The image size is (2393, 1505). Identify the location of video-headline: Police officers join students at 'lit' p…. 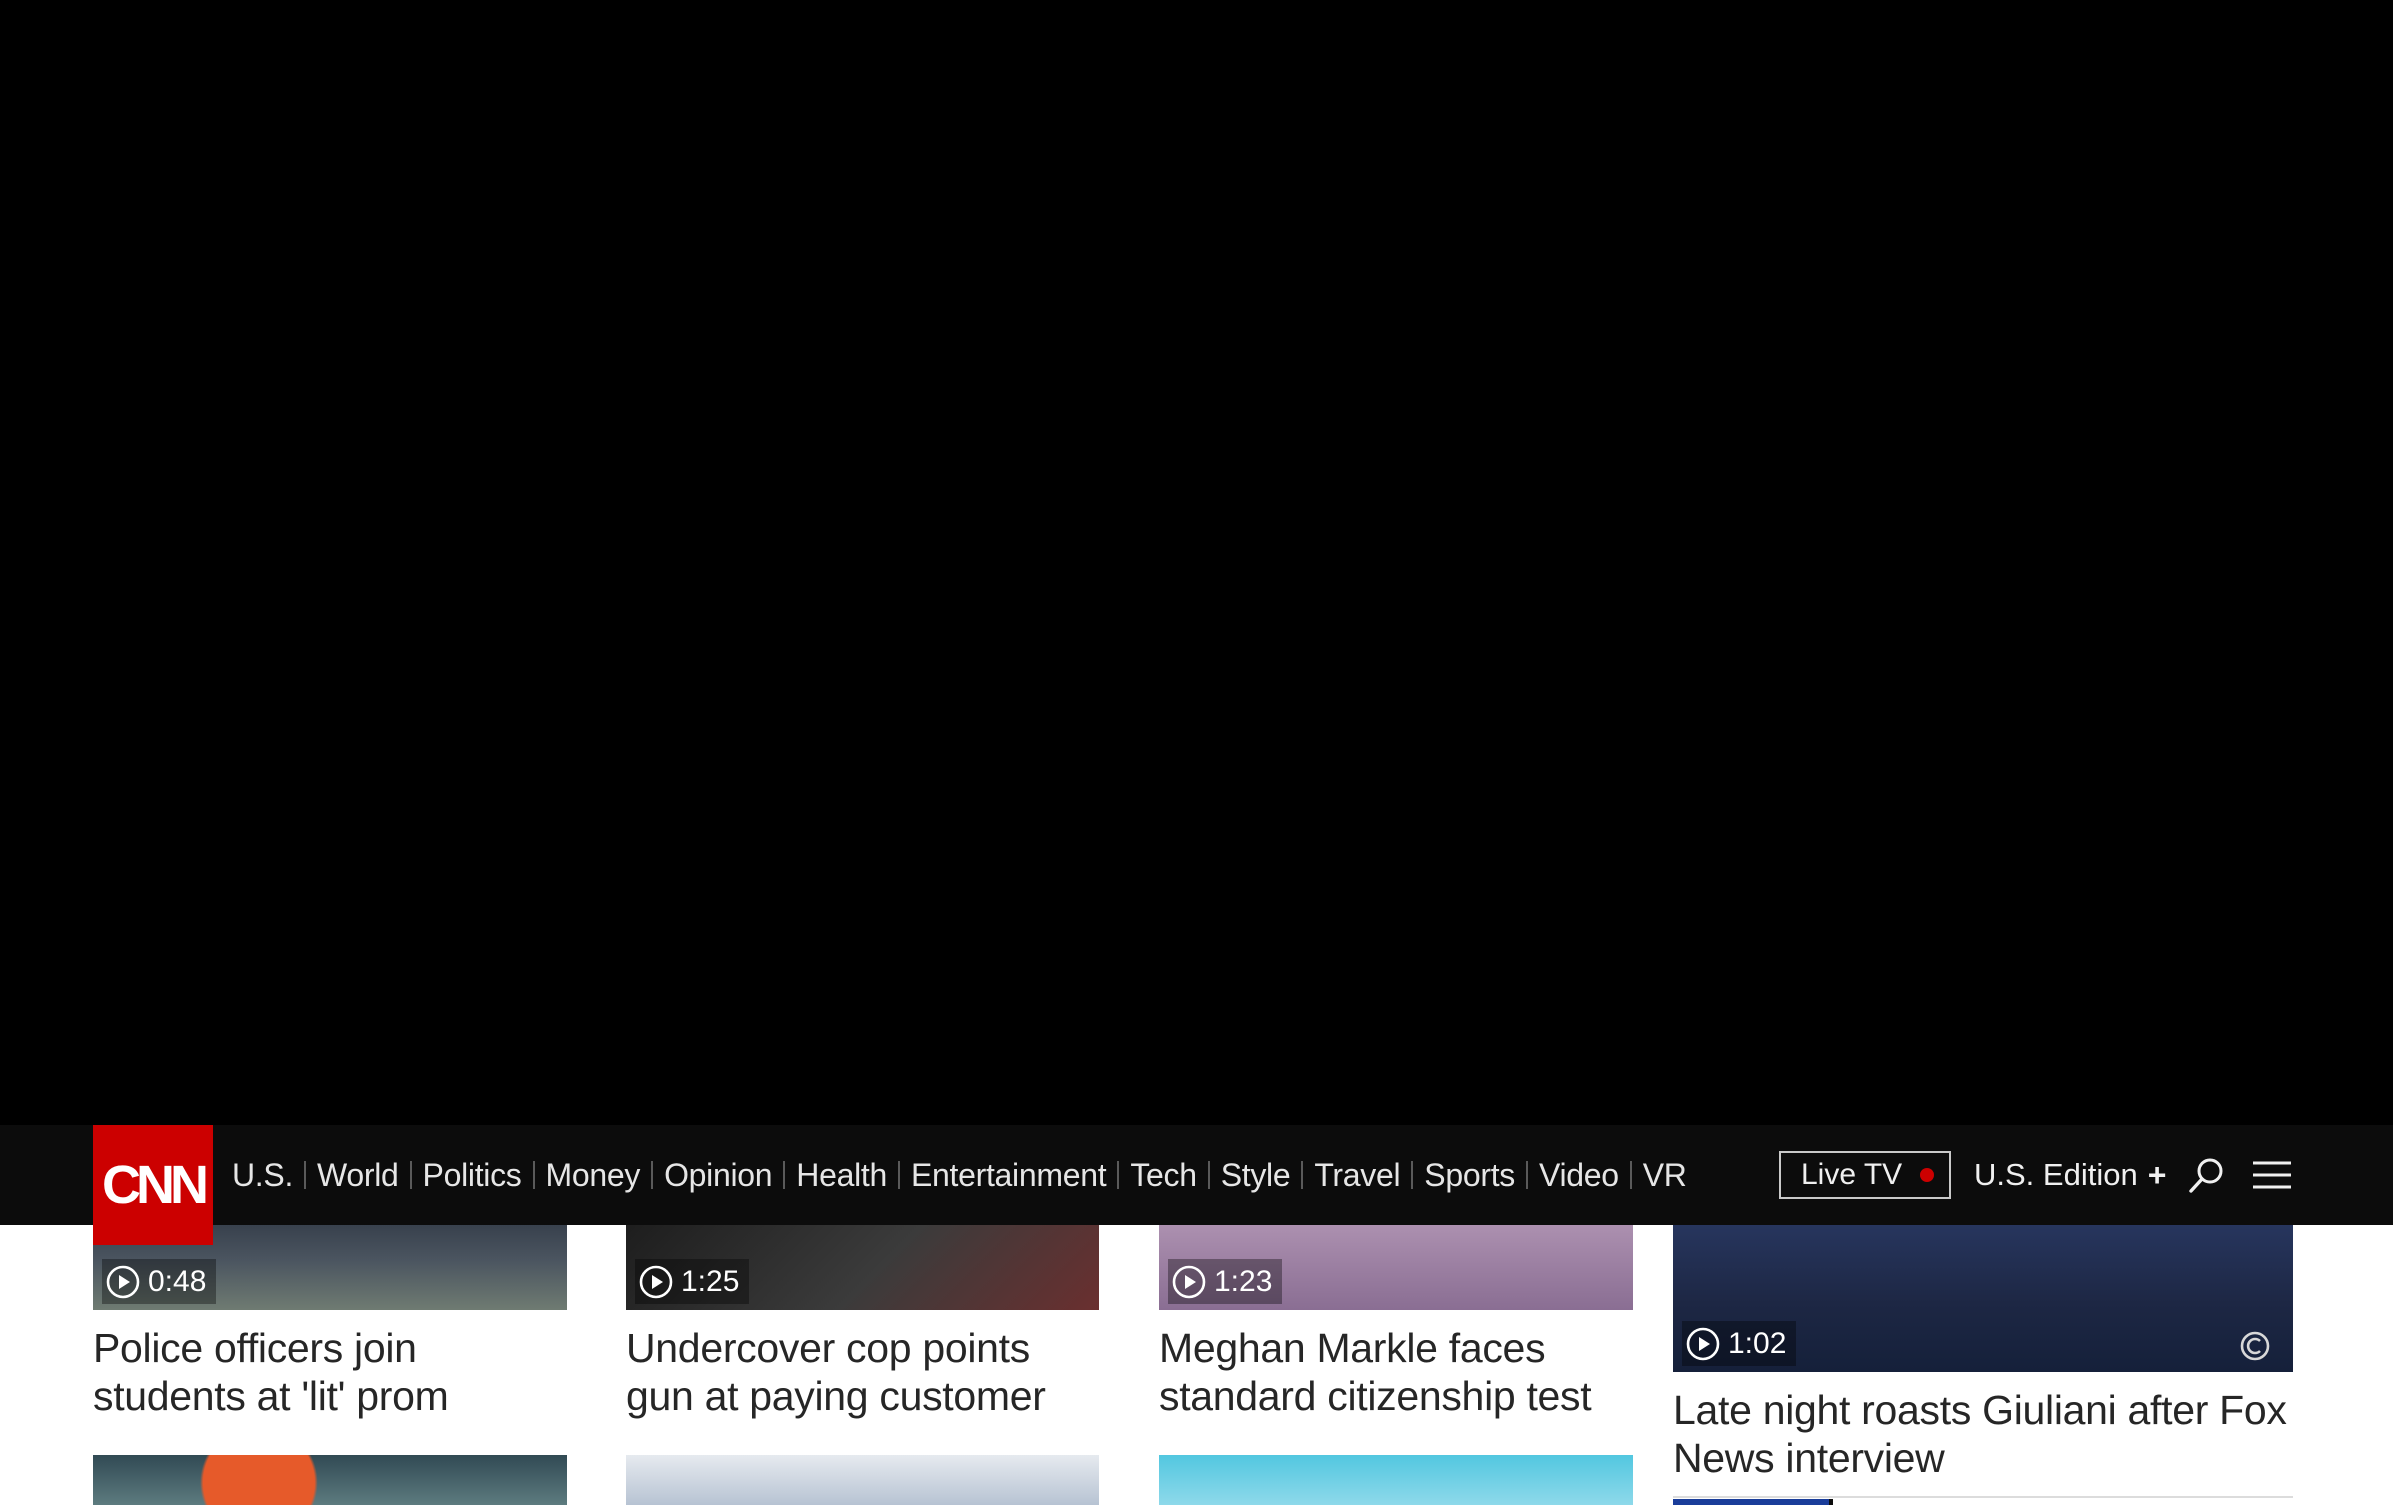
(313, 1372).